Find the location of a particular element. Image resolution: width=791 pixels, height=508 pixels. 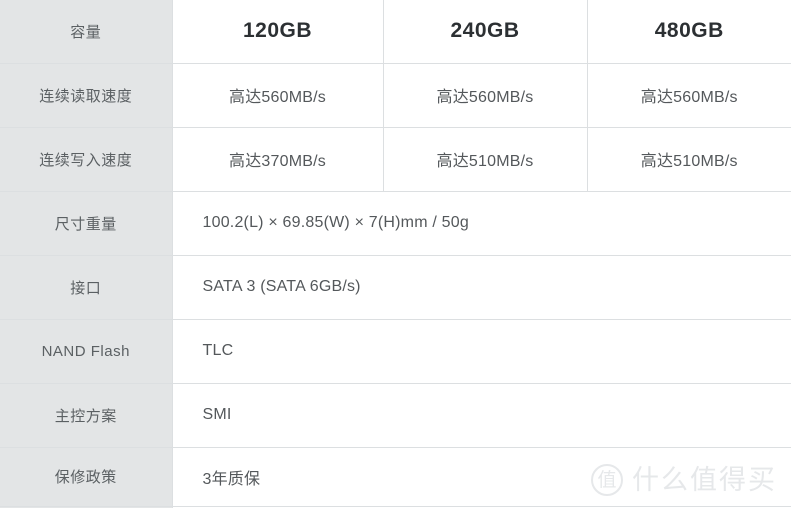

table-row: NAND Flash TLC is located at coordinates (395, 351).